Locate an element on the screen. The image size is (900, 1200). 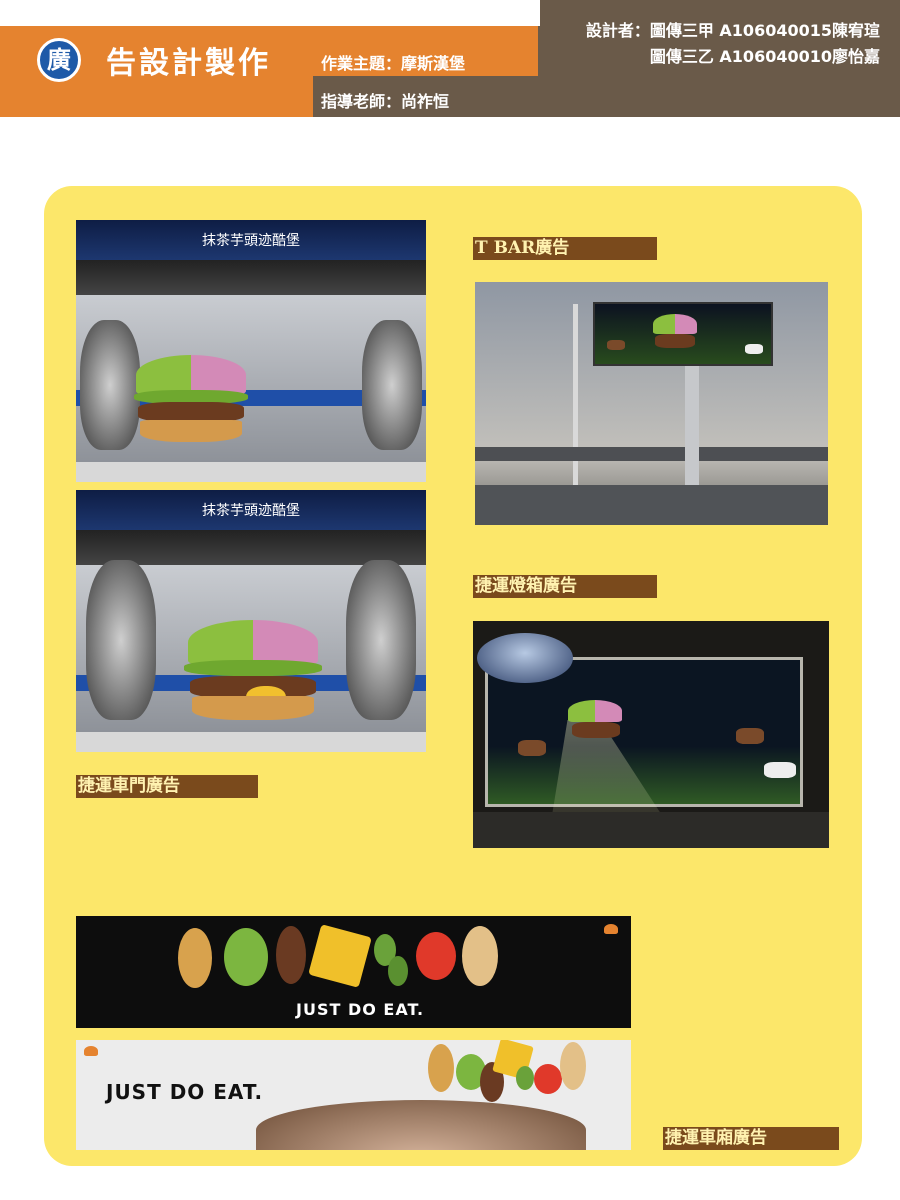
burger-lettuce is located at coordinates (253, 668).